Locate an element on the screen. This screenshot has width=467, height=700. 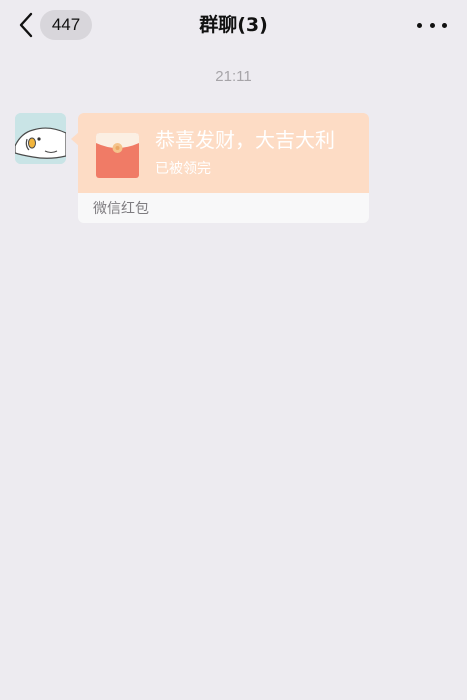
red-envelope-icon is located at coordinates (117, 155).